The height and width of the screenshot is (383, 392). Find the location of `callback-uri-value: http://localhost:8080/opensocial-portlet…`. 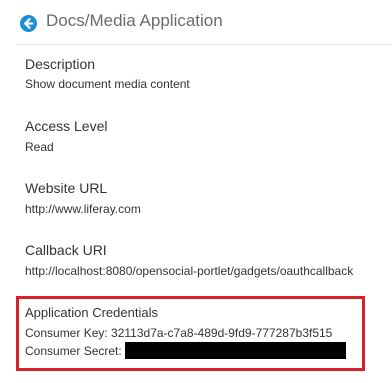

callback-uri-value: http://localhost:8080/opensocial-portlet… is located at coordinates (189, 271).